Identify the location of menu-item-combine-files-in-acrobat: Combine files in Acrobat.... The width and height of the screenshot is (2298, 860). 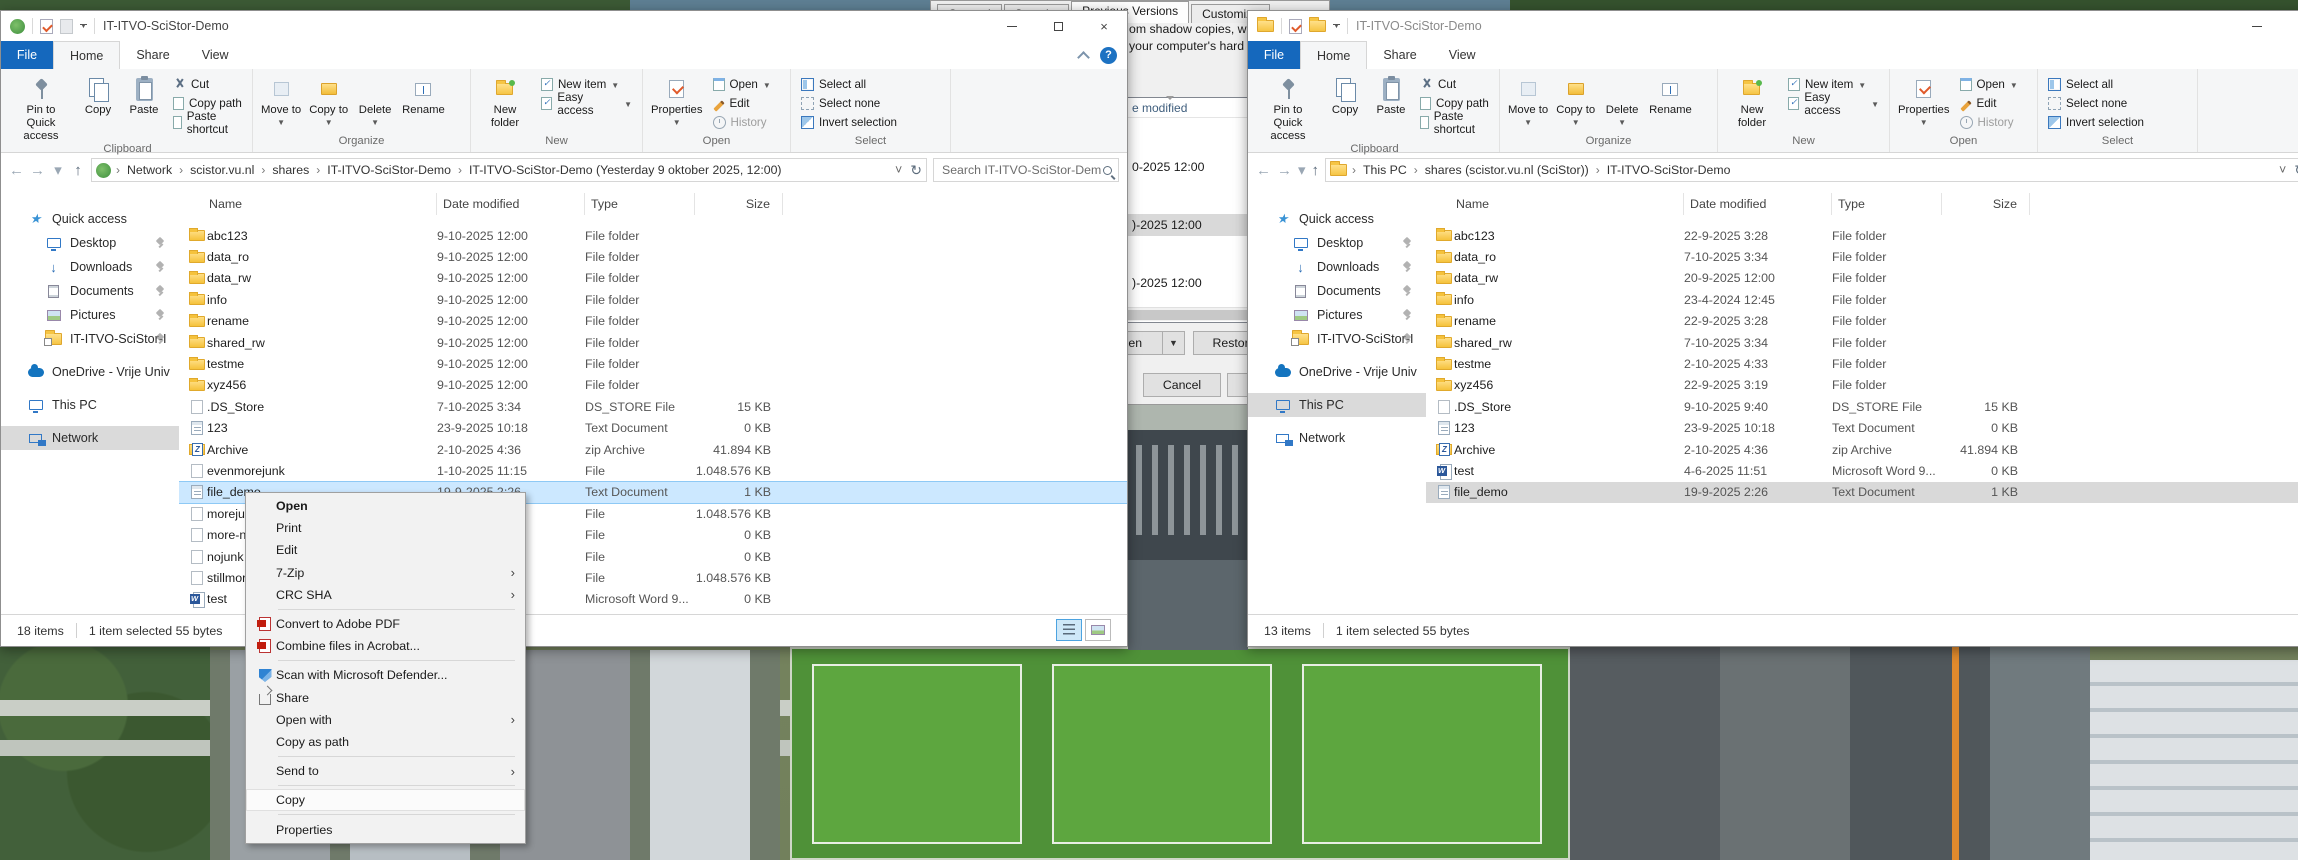
(385, 646).